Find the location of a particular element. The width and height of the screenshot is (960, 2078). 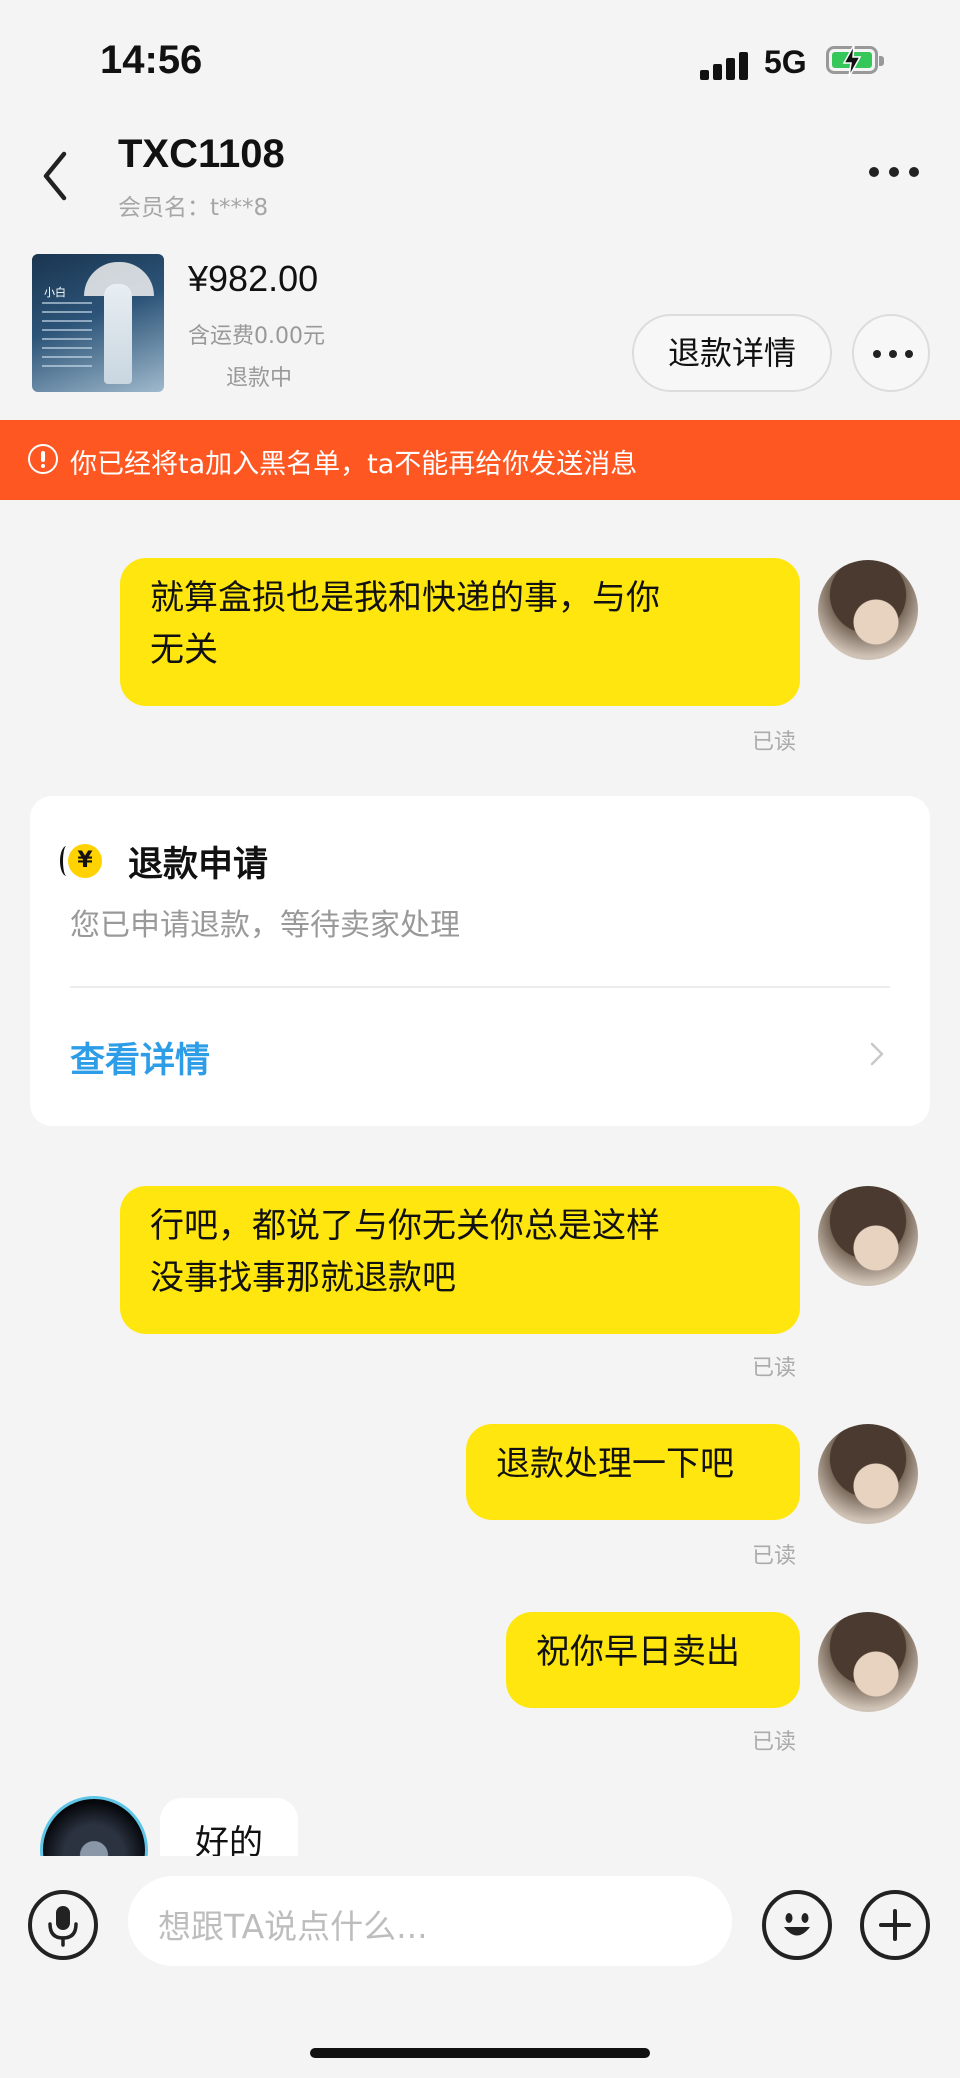

warning-icon is located at coordinates (43, 459).